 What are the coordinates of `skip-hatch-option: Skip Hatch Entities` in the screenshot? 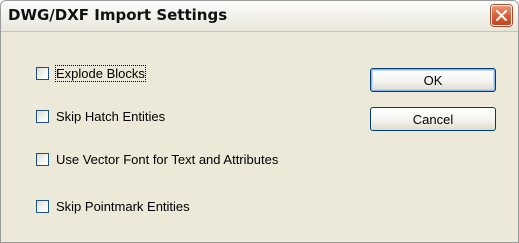 It's located at (100, 116).